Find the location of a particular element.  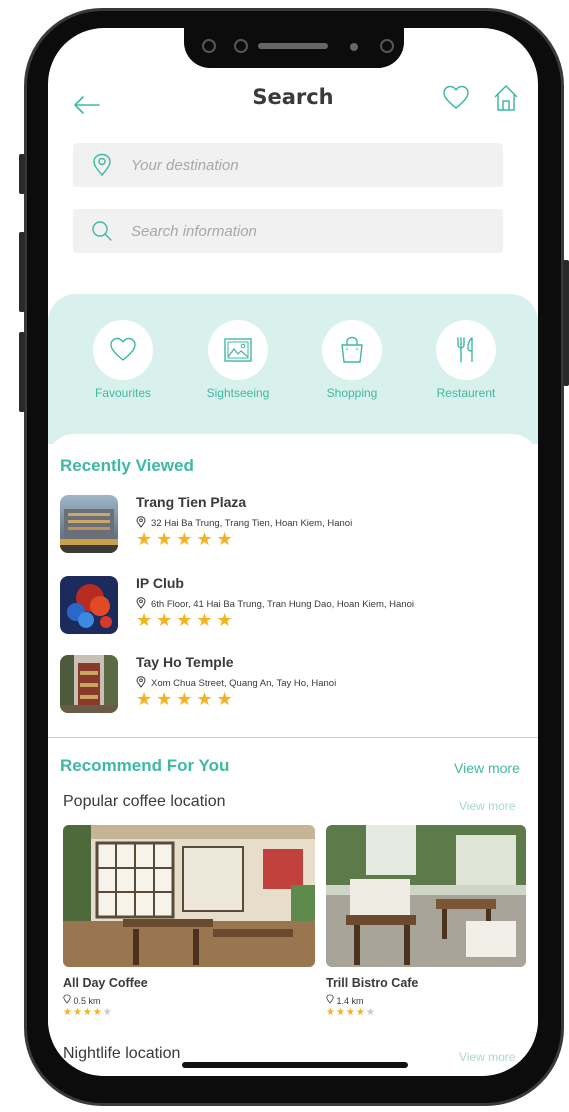

search-info-field is located at coordinates (288, 231).